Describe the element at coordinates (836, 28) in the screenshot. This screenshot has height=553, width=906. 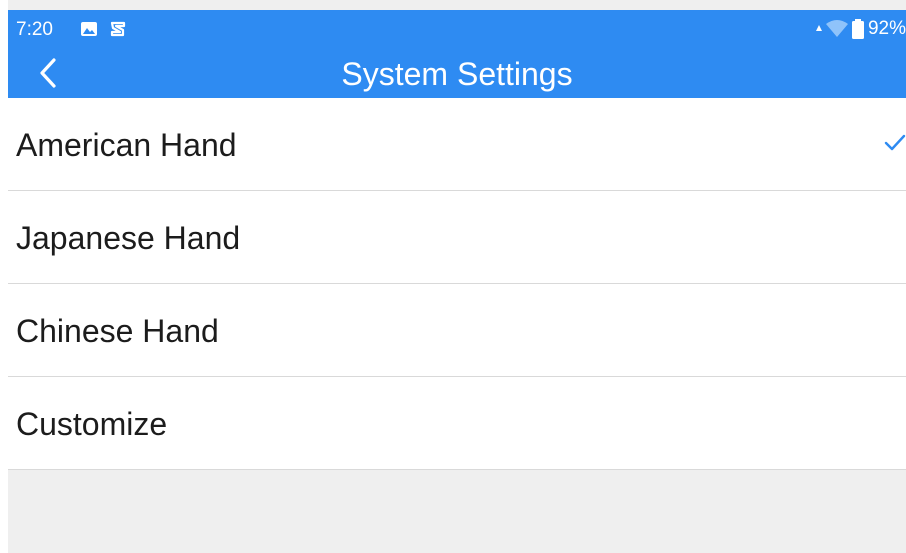
I see `wifi-icon` at that location.